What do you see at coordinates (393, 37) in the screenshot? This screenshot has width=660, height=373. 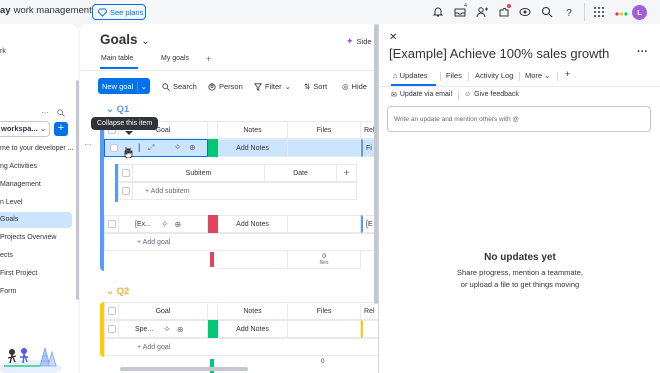 I see `close-icon: ✕` at bounding box center [393, 37].